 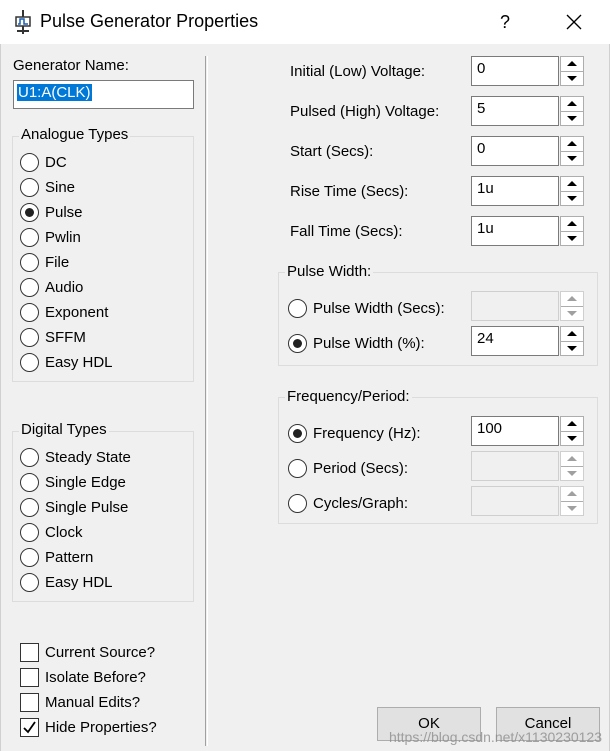 I want to click on radio-label: Exponent, so click(x=77, y=312).